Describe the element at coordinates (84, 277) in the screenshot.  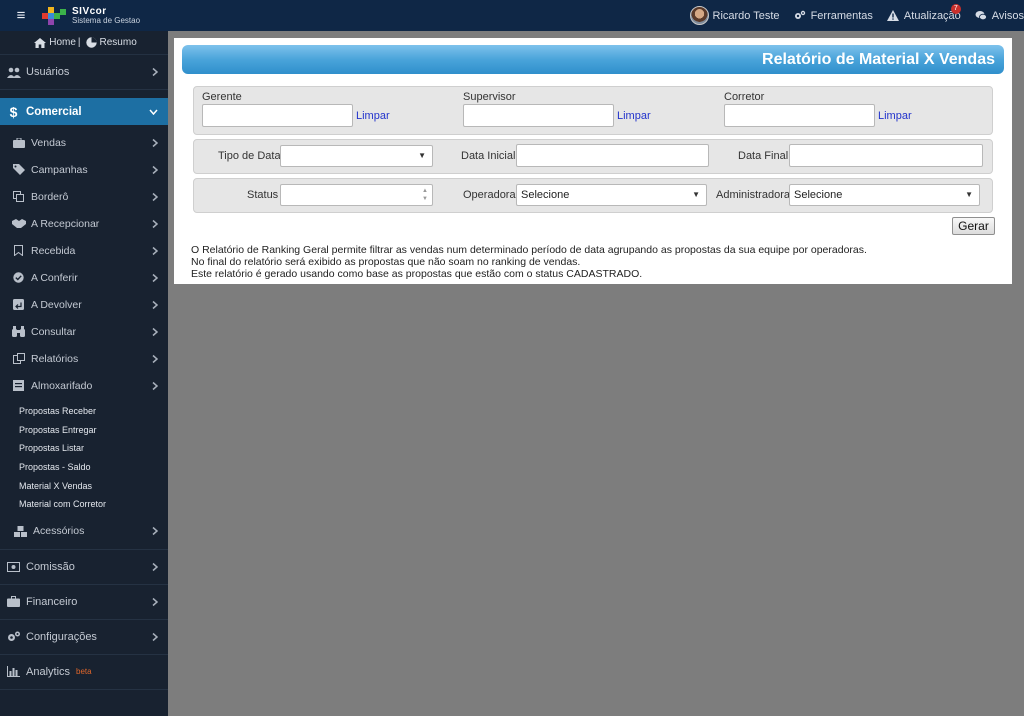
I see `sidebar-item-a-conferir: A Conferir` at that location.